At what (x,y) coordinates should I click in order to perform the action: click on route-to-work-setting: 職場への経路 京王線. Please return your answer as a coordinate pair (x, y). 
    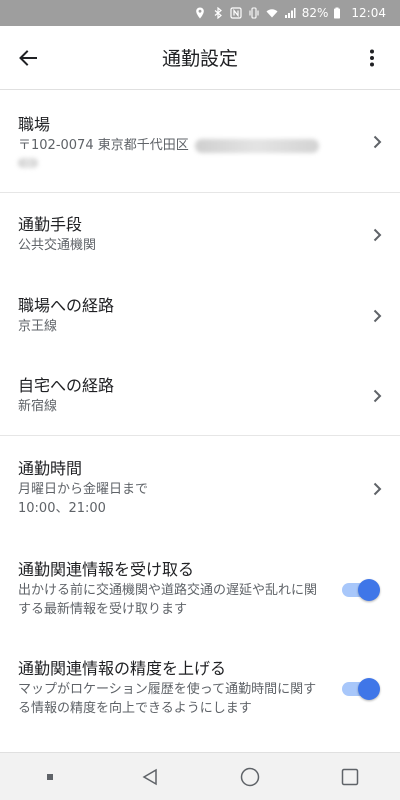
    Looking at the image, I should click on (200, 315).